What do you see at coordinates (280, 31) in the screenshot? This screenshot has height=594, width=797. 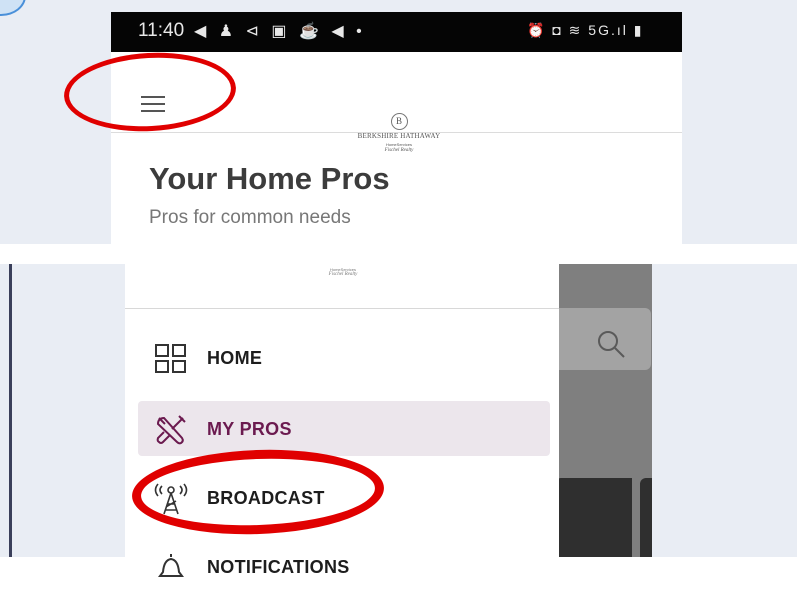 I see `notification-icons: ◀ ♟ ⊲ ▣ ☕ ◀ •` at bounding box center [280, 31].